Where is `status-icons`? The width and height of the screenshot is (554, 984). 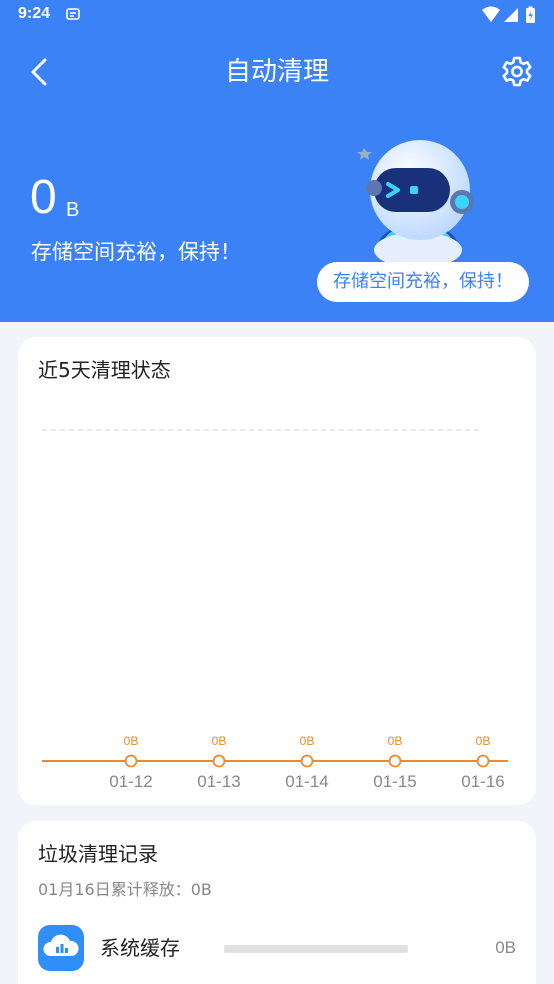 status-icons is located at coordinates (508, 14).